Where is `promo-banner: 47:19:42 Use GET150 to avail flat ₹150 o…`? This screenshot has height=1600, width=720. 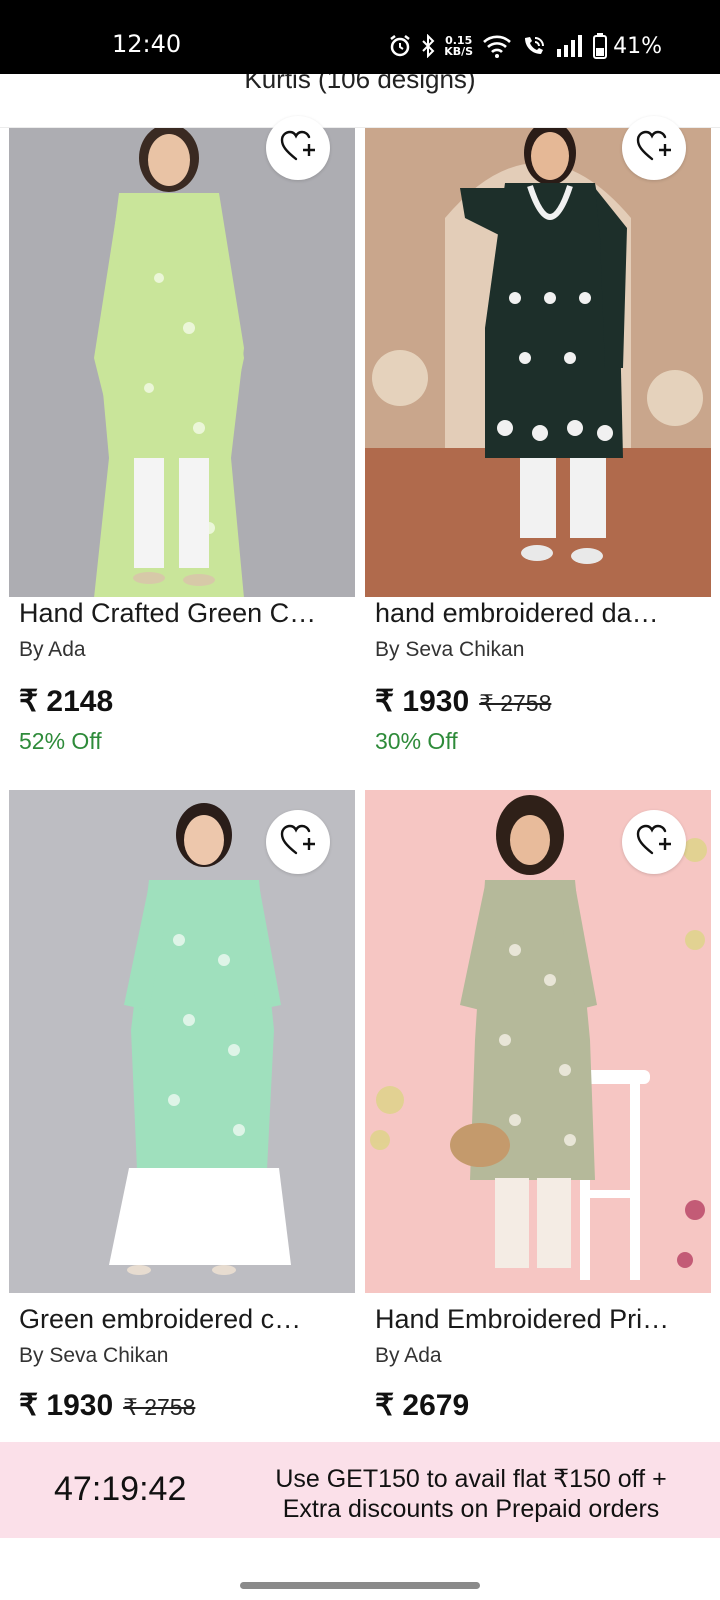 promo-banner: 47:19:42 Use GET150 to avail flat ₹150 o… is located at coordinates (360, 1490).